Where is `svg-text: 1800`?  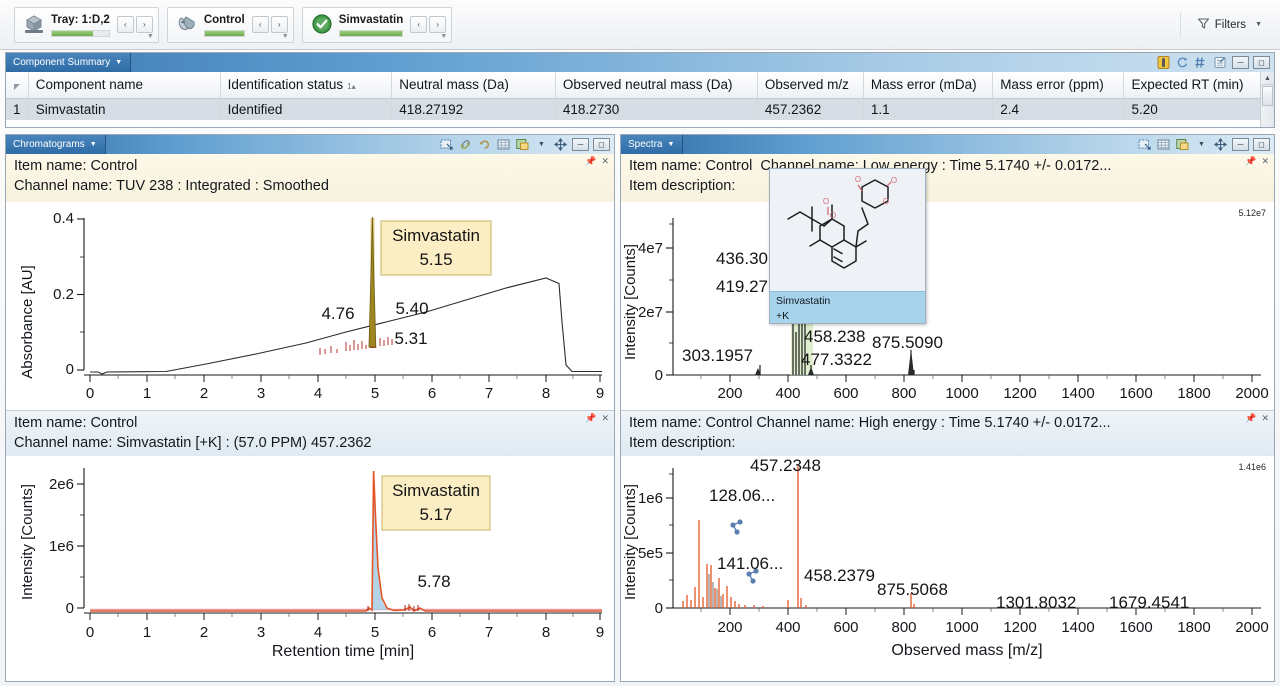 svg-text: 1800 is located at coordinates (1193, 393).